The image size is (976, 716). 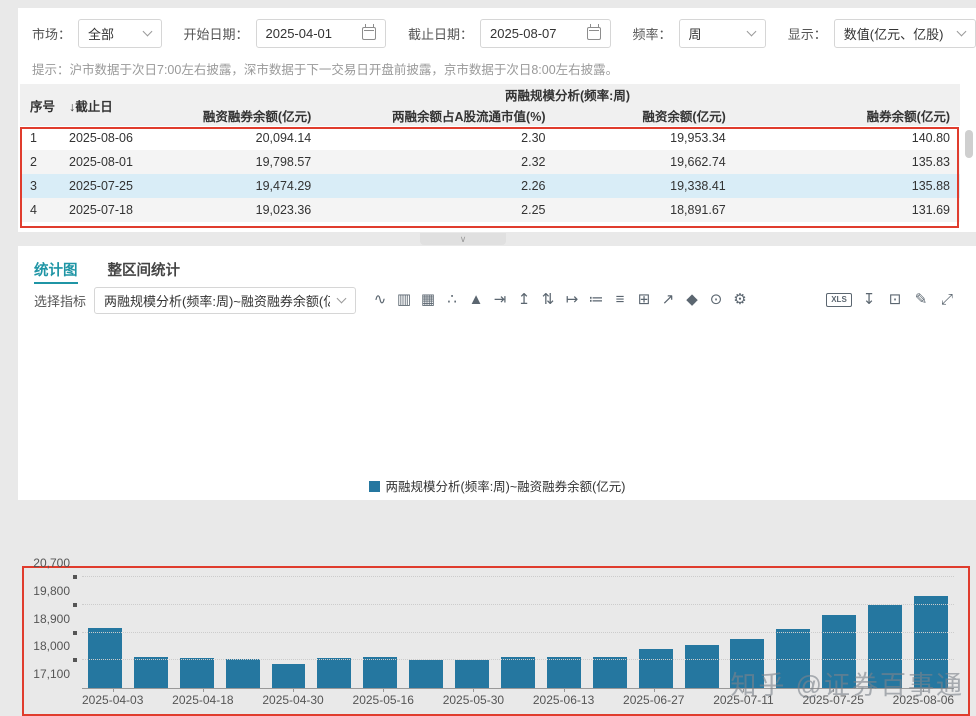 What do you see at coordinates (533, 138) in the screenshot?
I see `table-cell: 2.30` at bounding box center [533, 138].